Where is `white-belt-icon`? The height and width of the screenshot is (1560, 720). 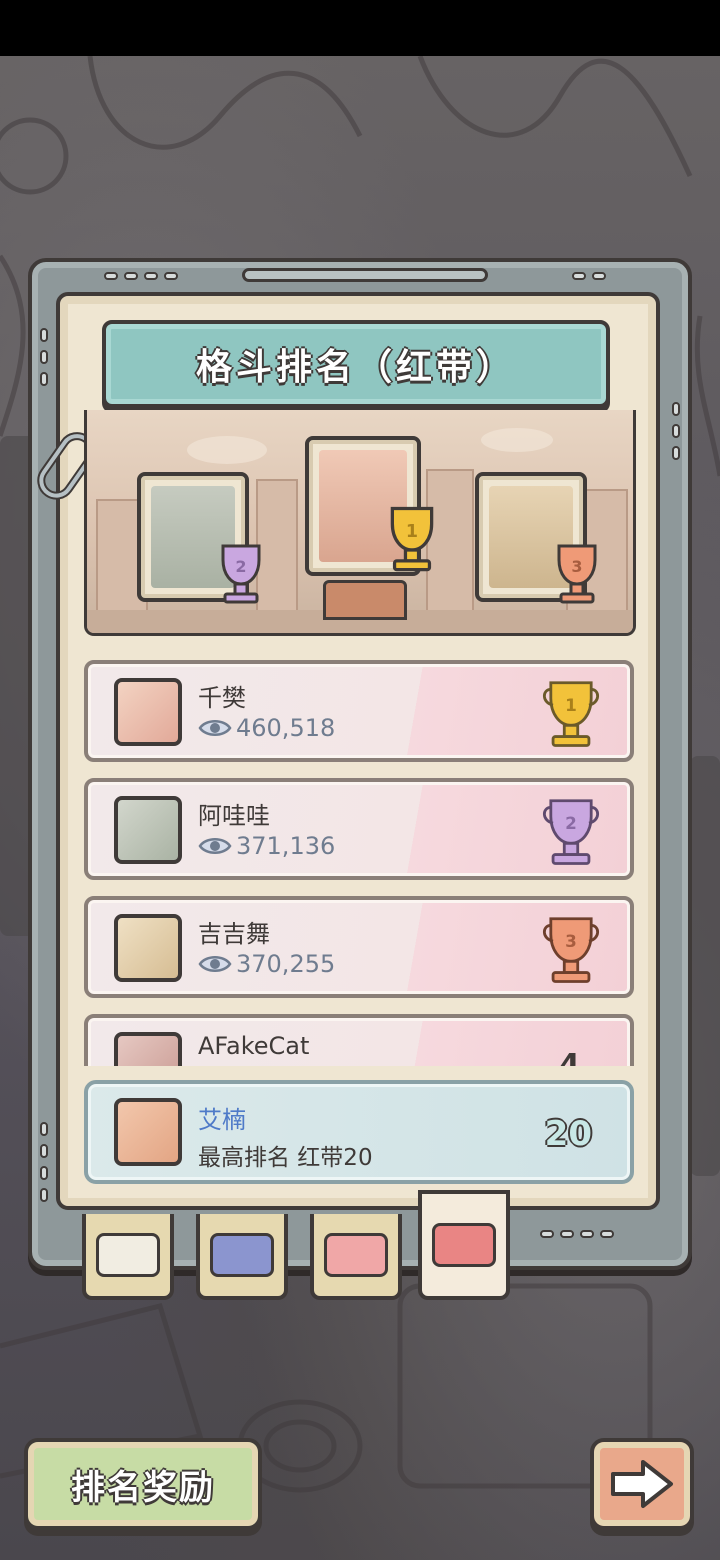
white-belt-icon is located at coordinates (128, 1255).